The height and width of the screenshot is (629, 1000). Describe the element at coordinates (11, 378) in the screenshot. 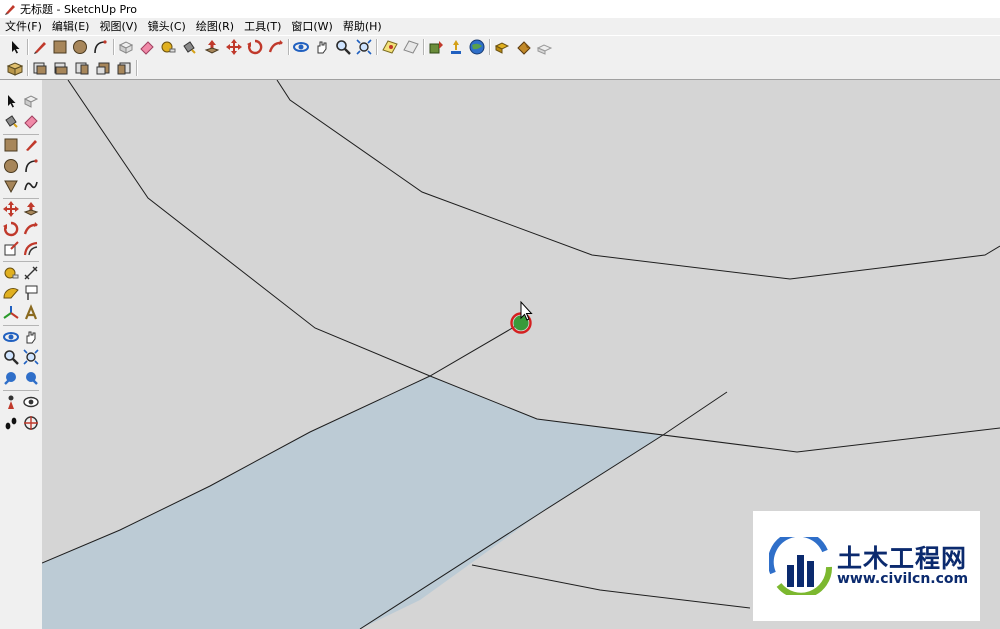

I see `previous-view-icon` at that location.